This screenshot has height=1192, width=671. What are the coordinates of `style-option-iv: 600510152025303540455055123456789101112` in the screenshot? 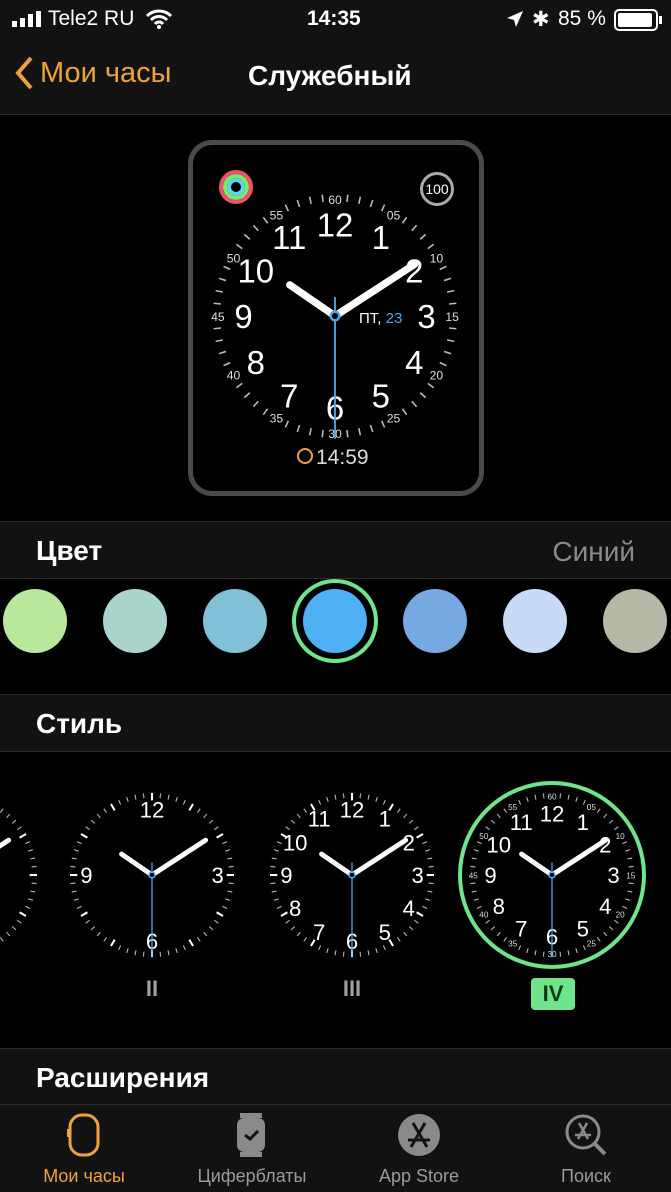 It's located at (552, 875).